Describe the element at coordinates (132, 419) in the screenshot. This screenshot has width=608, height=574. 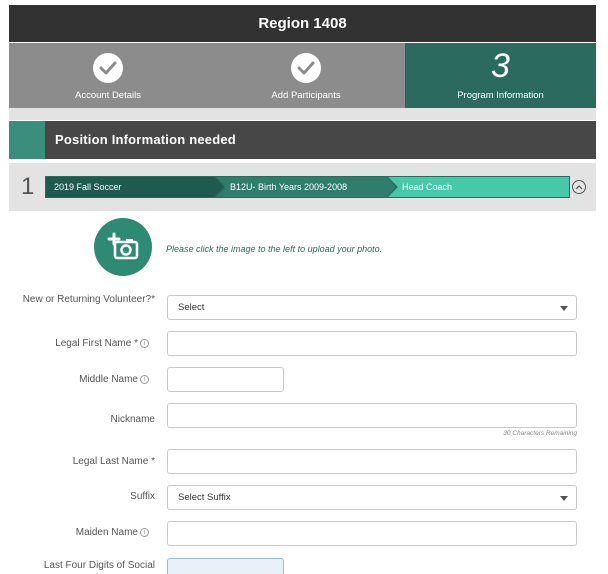
I see `nickname-label: Nickname` at that location.